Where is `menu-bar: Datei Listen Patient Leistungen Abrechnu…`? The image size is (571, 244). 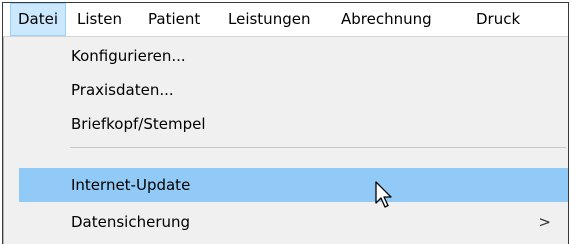 menu-bar: Datei Listen Patient Leistungen Abrechnu… is located at coordinates (285, 20).